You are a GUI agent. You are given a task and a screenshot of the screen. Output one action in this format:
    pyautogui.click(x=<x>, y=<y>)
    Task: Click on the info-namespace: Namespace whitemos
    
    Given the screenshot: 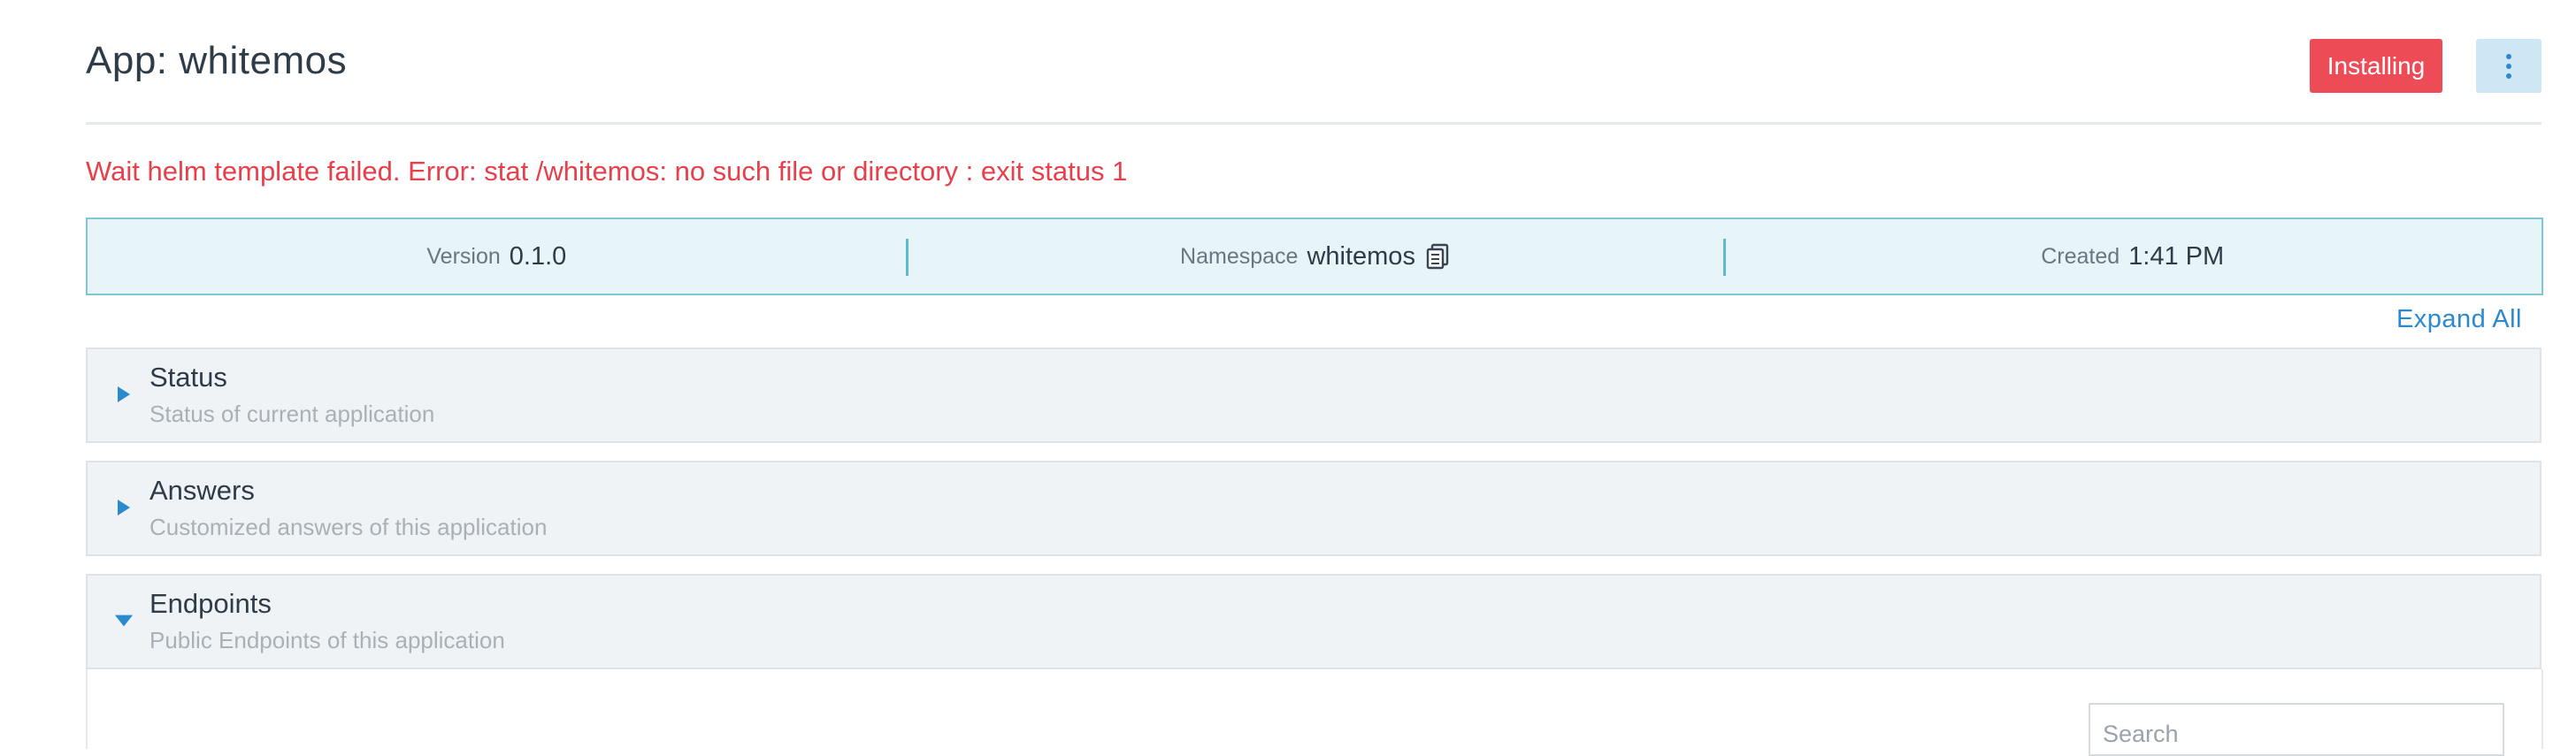 What is the action you would take?
    pyautogui.click(x=1314, y=256)
    